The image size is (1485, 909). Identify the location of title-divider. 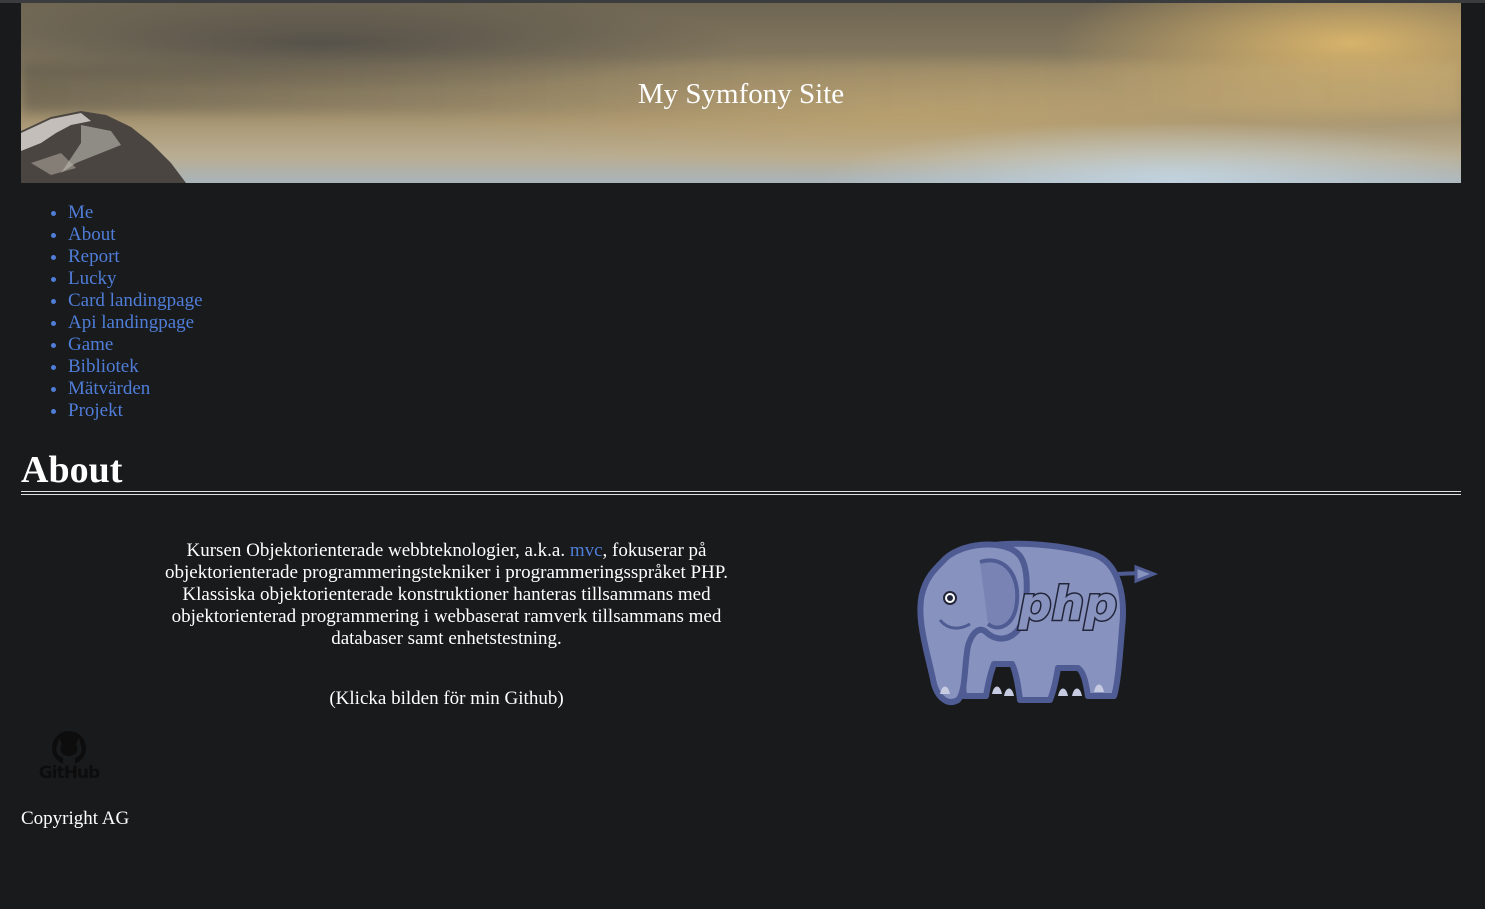
(741, 493).